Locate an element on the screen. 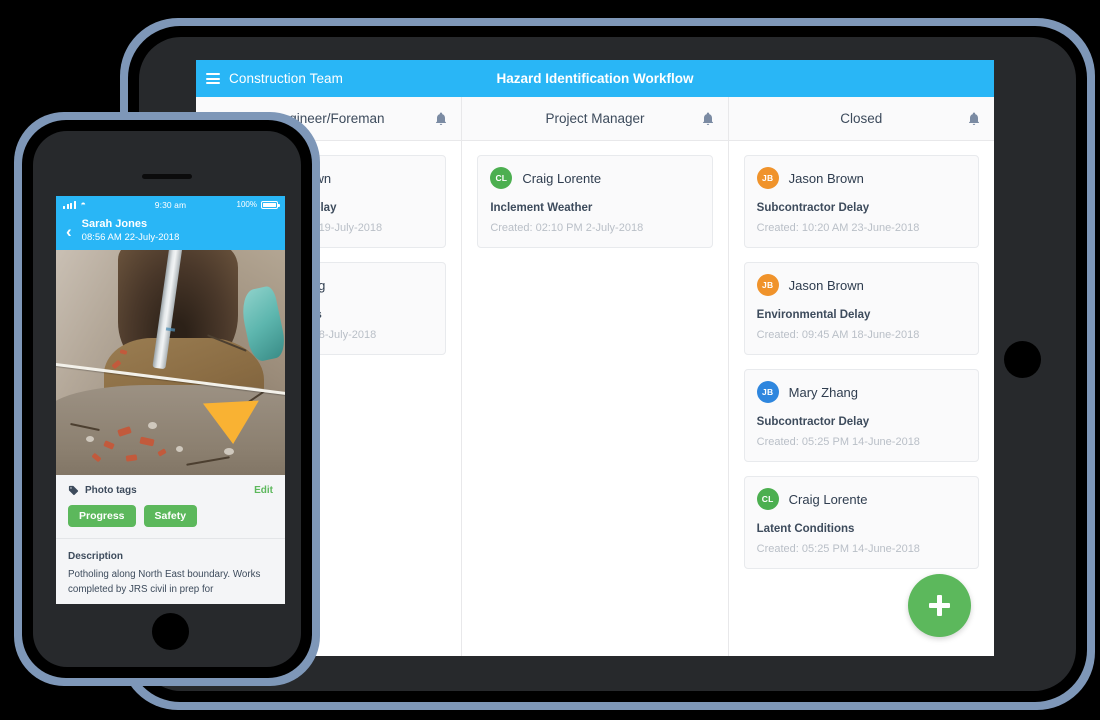 The width and height of the screenshot is (1100, 720). plus-icon-vertical is located at coordinates (939, 605).